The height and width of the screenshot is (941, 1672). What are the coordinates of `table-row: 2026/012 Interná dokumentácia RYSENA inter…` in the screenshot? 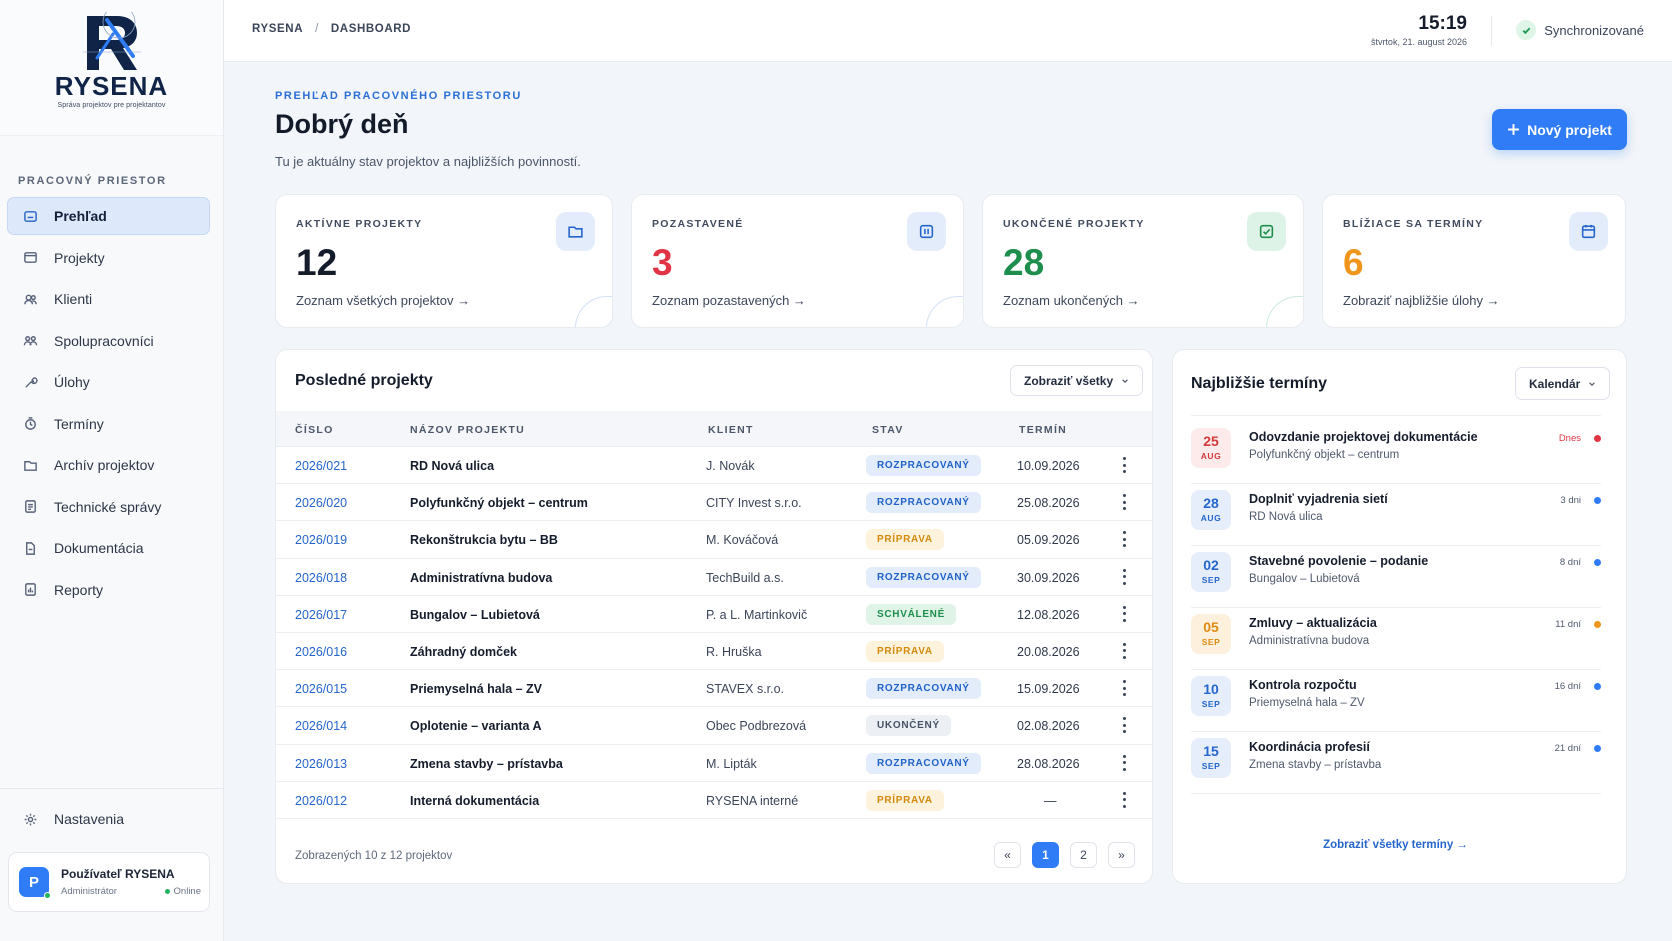 It's located at (714, 800).